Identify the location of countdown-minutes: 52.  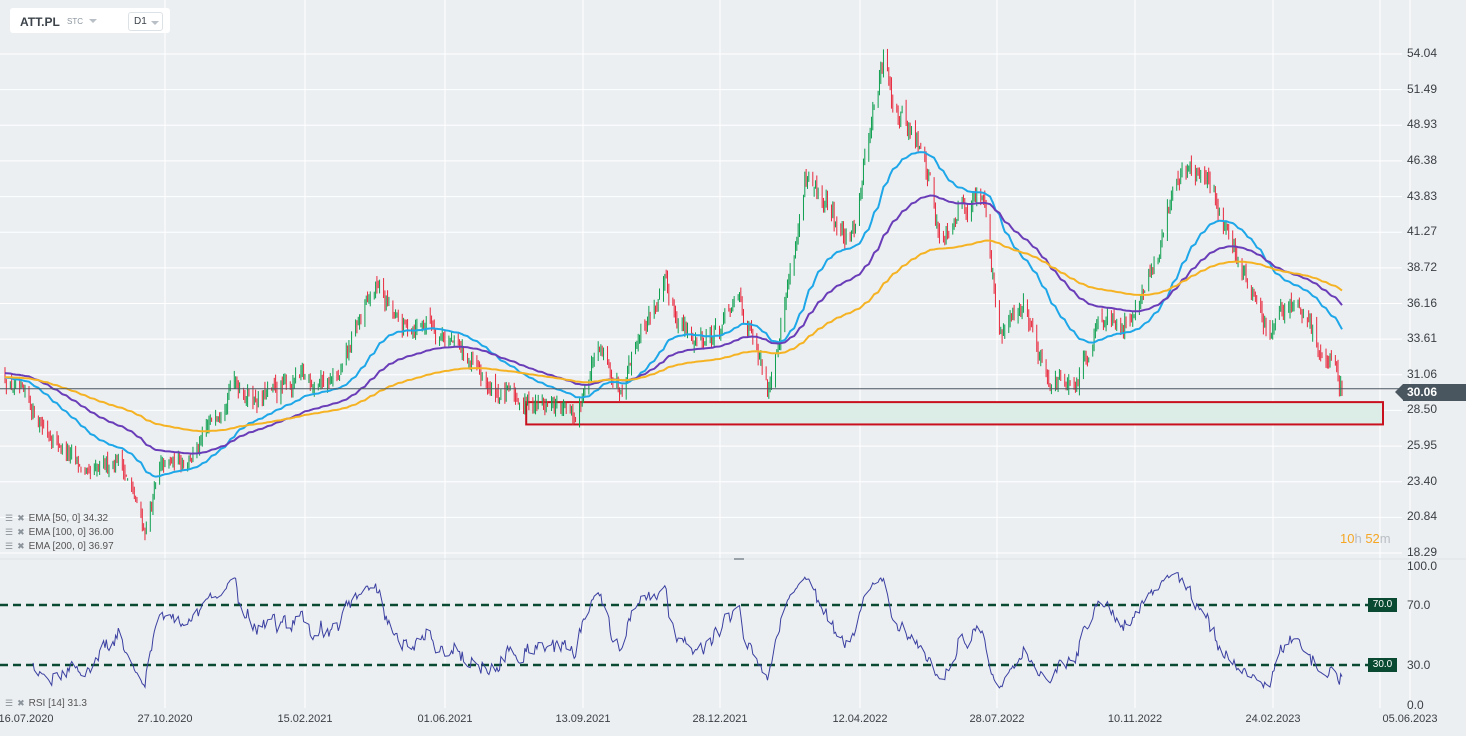
(1372, 538).